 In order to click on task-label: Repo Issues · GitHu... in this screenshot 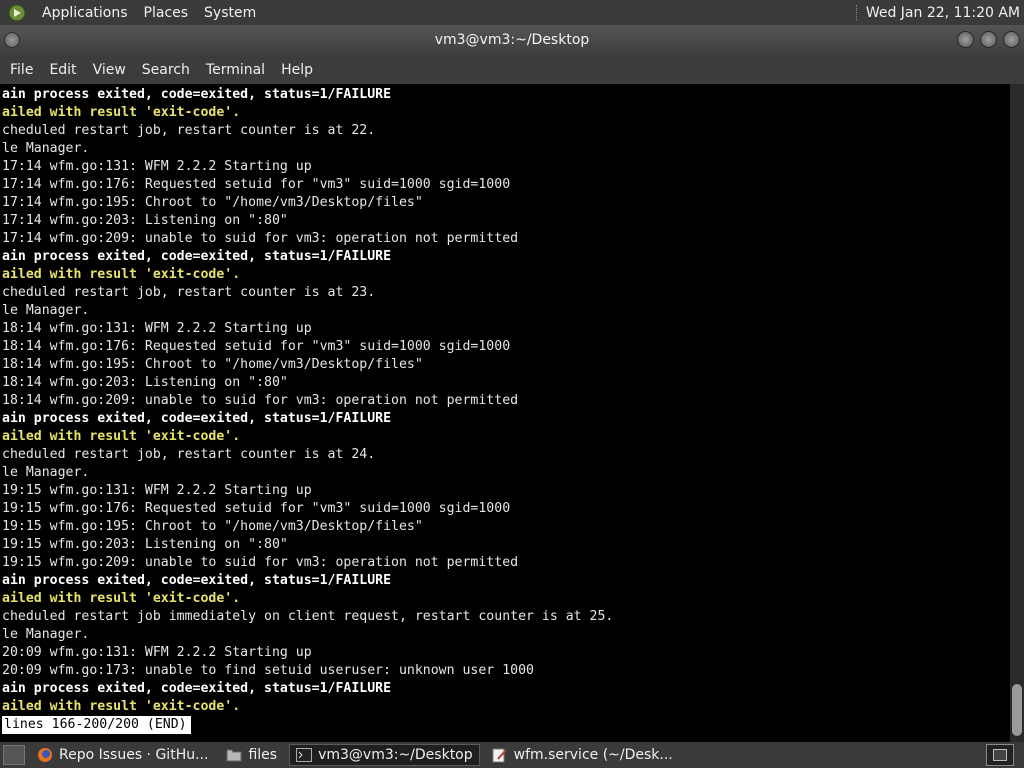, I will do `click(134, 755)`.